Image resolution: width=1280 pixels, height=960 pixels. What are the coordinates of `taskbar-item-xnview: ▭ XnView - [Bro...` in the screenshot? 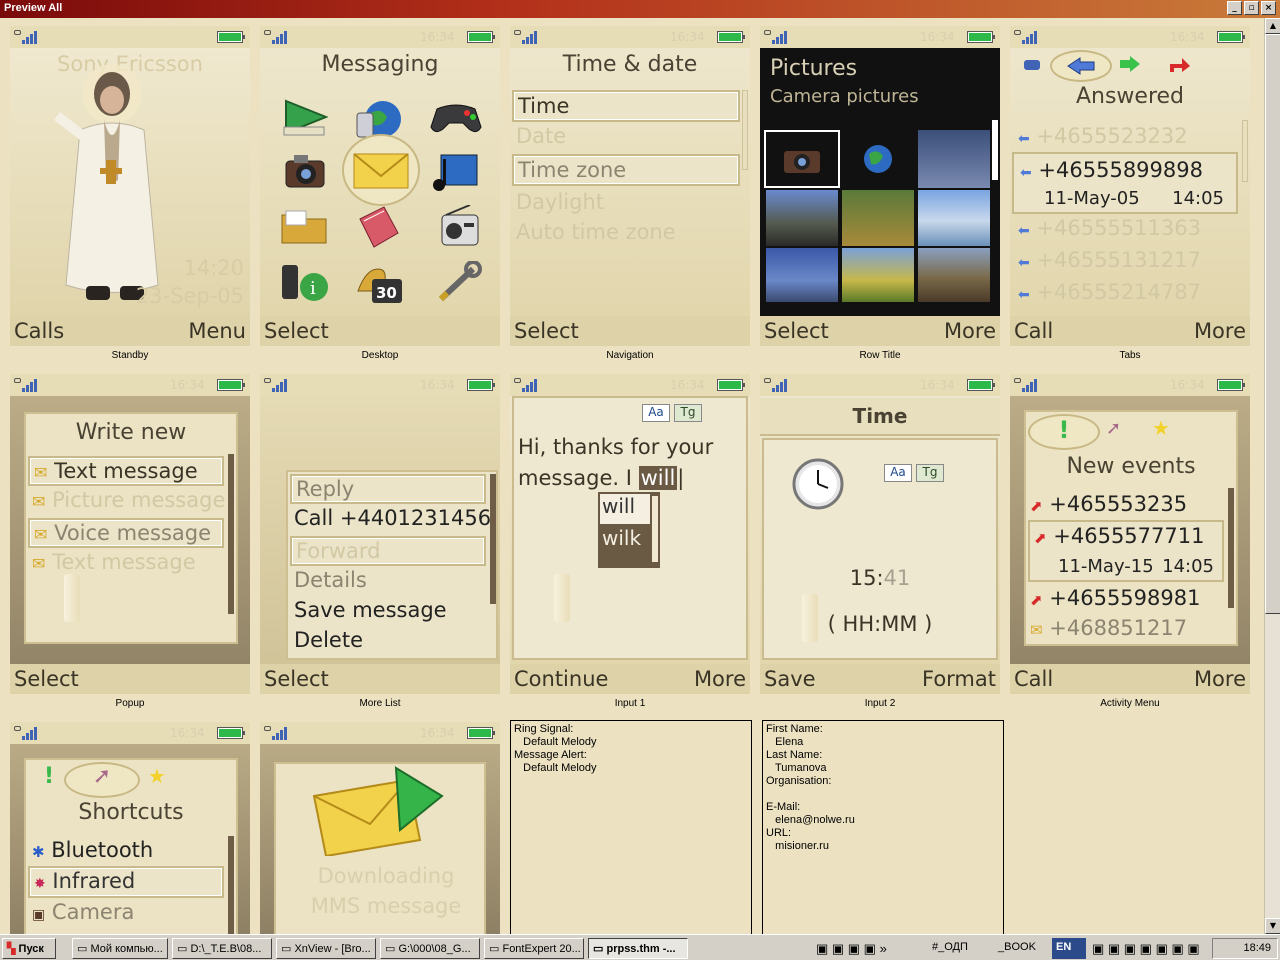 It's located at (326, 948).